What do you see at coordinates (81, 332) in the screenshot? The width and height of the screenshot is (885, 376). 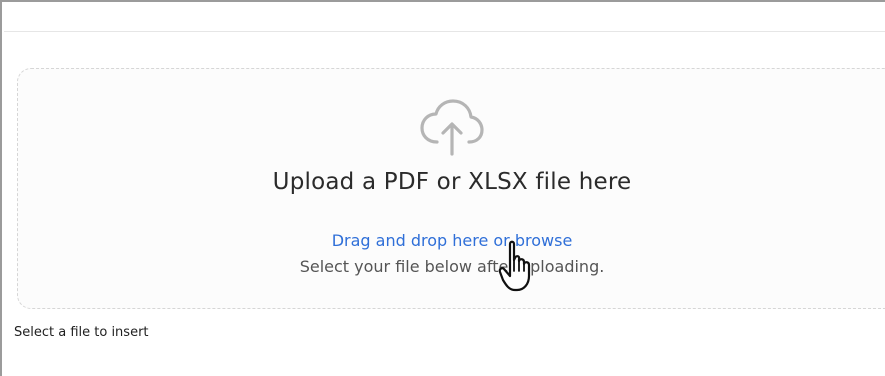 I see `select-file-label: Select a file to insert` at bounding box center [81, 332].